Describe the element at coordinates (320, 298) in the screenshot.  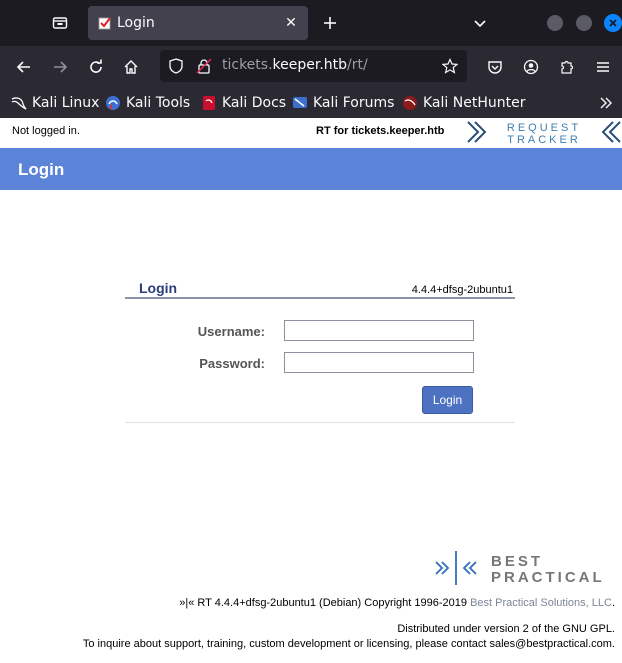
I see `title-divider` at that location.